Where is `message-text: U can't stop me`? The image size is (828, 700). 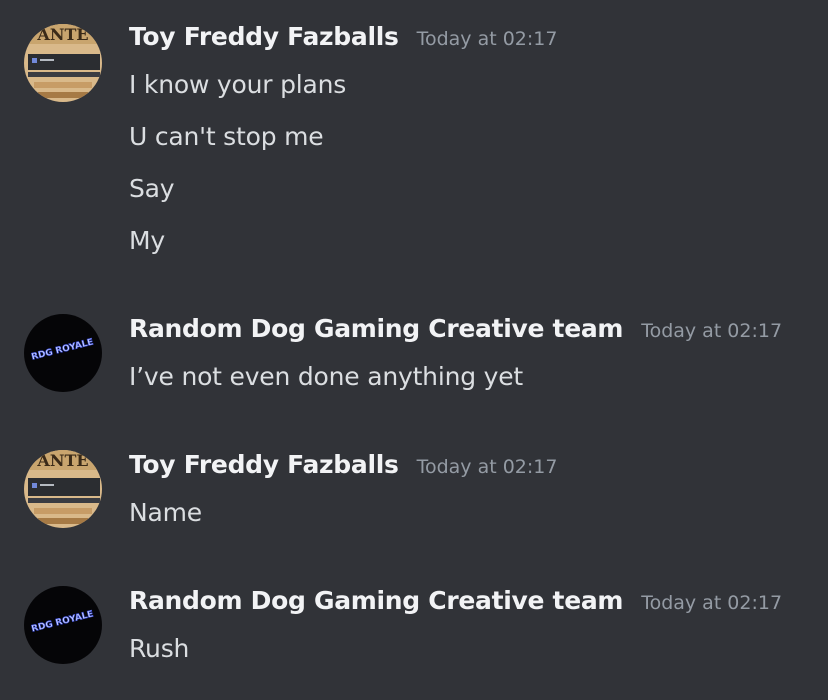 message-text: U can't stop me is located at coordinates (226, 136).